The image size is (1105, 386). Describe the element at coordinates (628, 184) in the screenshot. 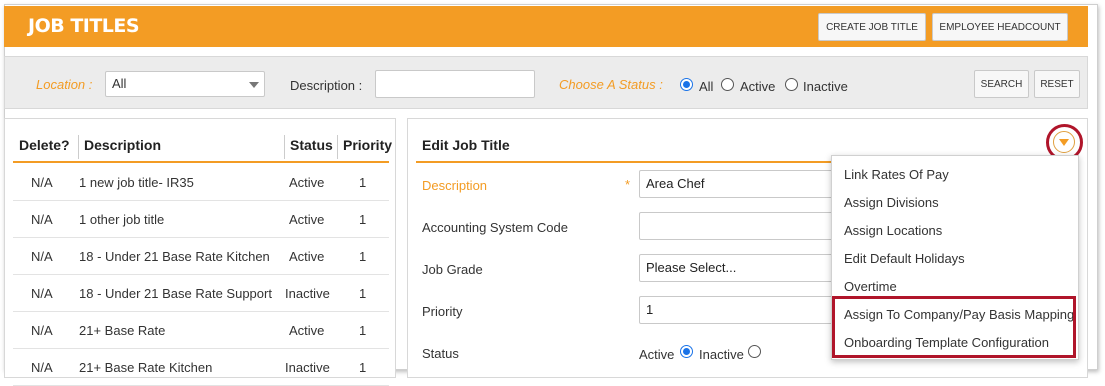

I see `required-marker: *` at that location.